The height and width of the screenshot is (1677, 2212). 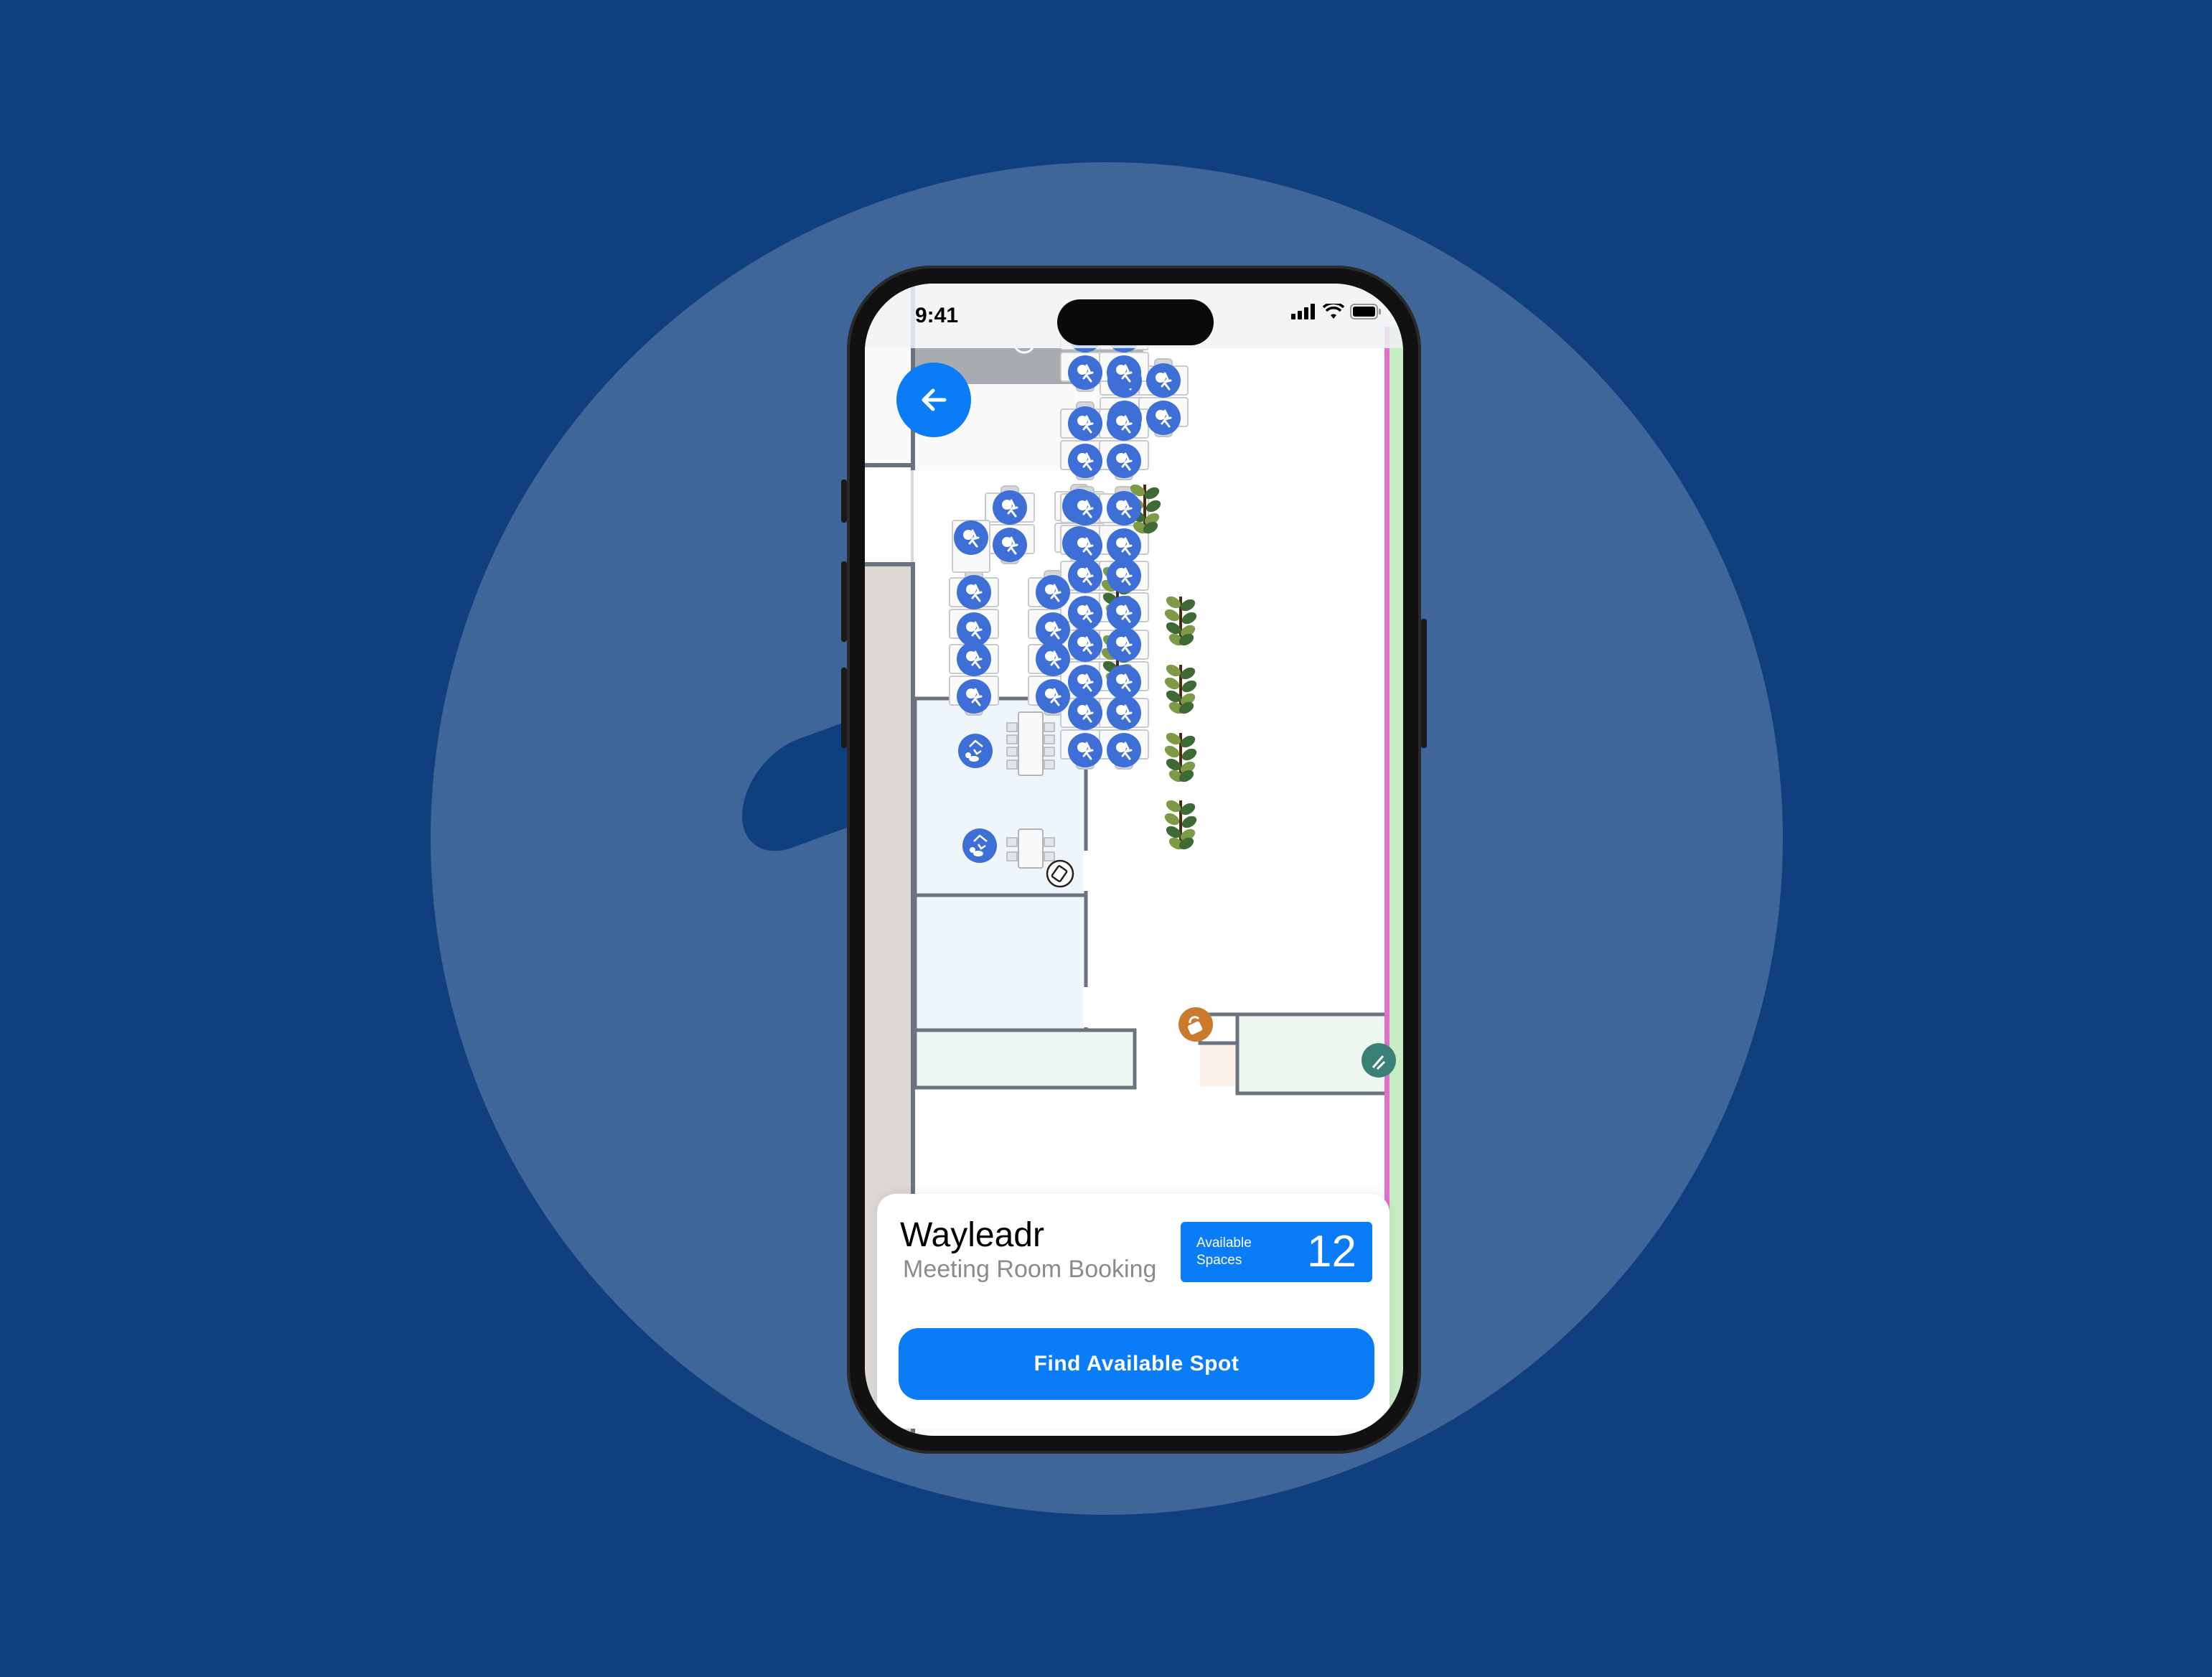 I want to click on power-button, so click(x=1424, y=683).